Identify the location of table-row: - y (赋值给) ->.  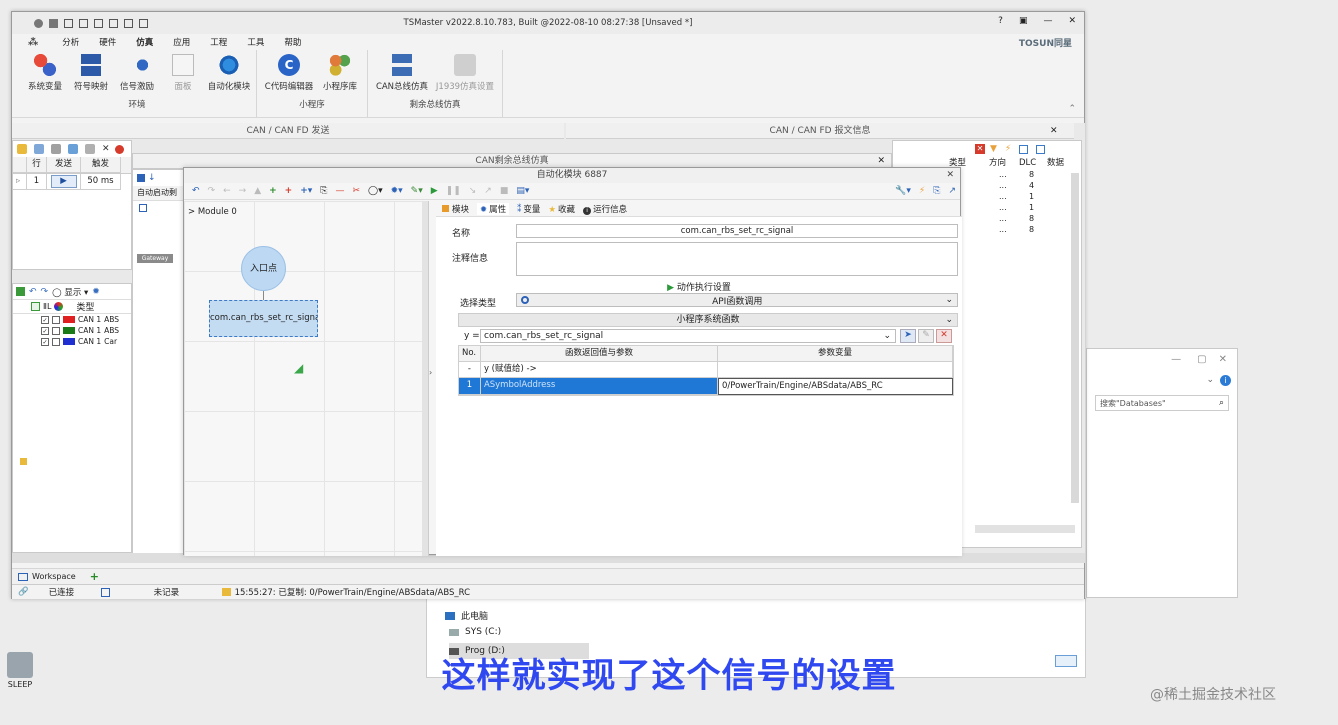
(706, 370).